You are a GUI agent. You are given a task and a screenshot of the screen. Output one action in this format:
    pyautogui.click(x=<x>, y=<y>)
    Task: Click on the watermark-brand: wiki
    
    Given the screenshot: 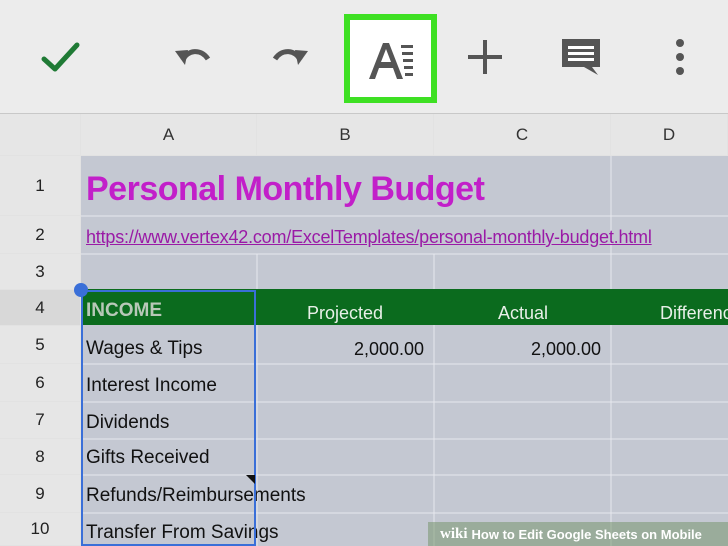 What is the action you would take?
    pyautogui.click(x=454, y=533)
    